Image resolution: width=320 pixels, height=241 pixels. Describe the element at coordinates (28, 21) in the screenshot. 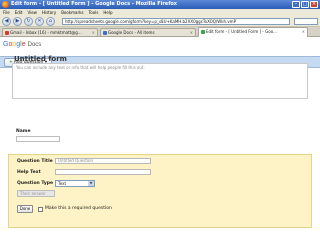

I see `reload-button: ↻` at that location.